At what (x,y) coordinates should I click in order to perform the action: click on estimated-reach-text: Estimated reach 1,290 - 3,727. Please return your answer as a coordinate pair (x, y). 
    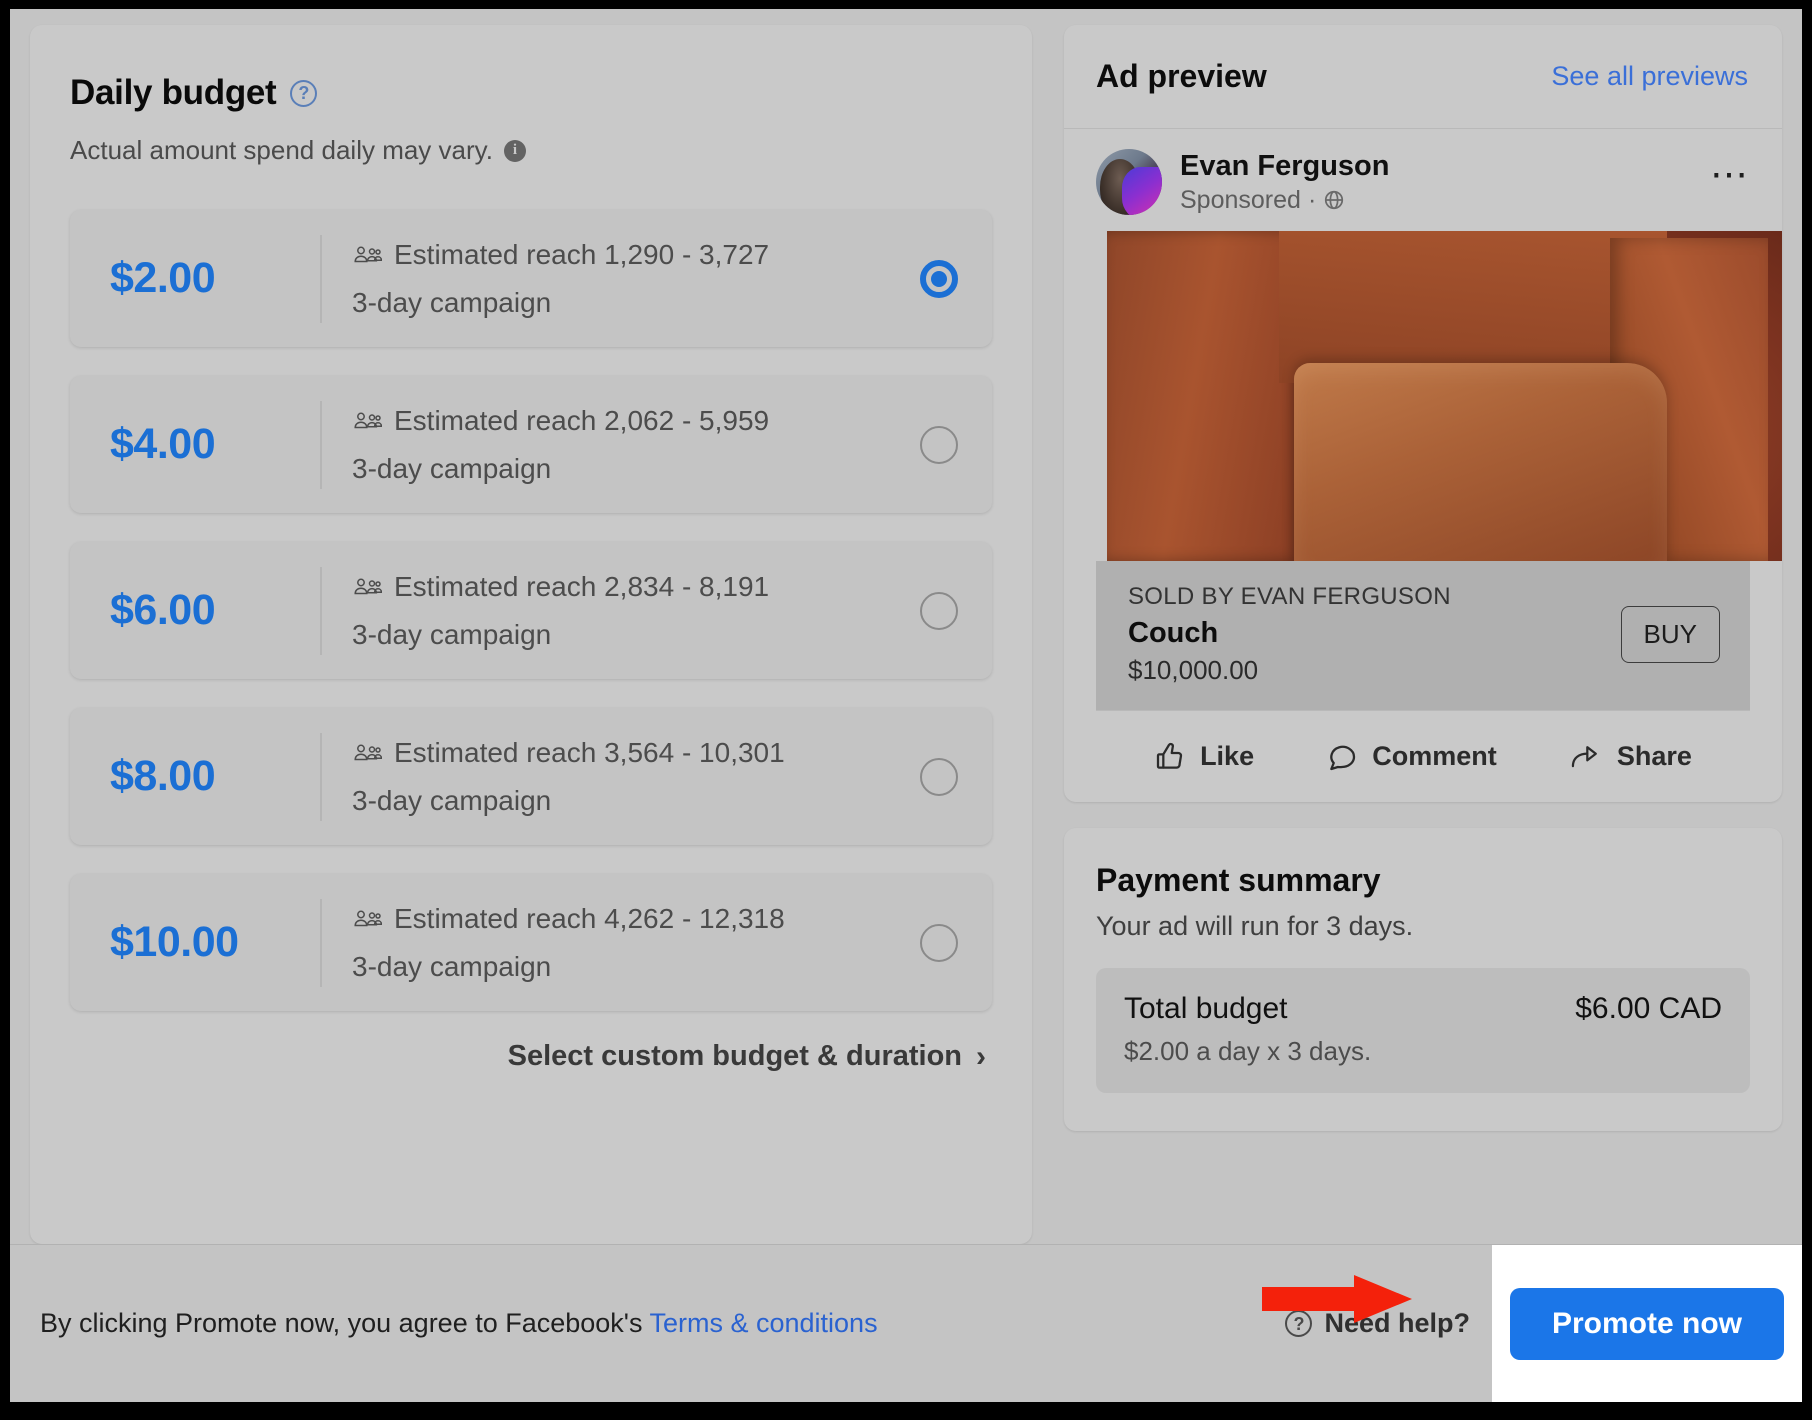
    Looking at the image, I should click on (582, 254).